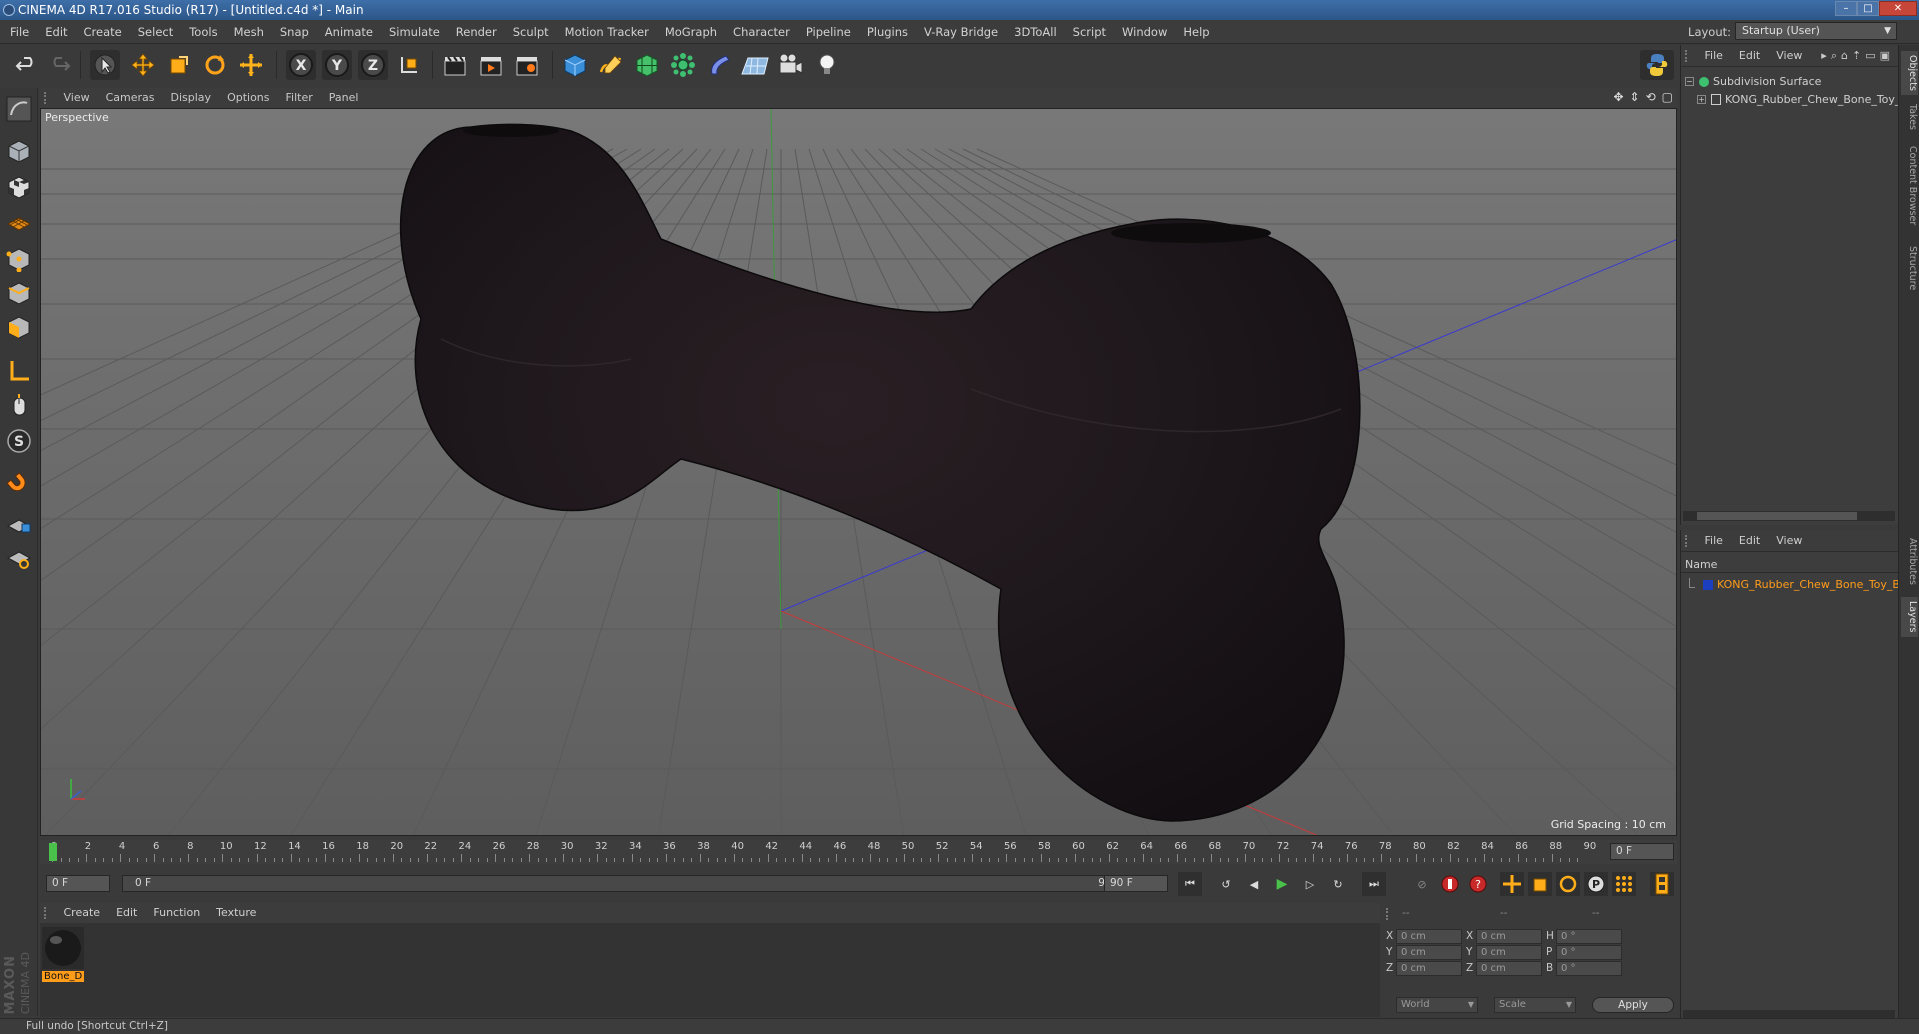  What do you see at coordinates (1836, 55) in the screenshot?
I see `search-icon: ⌕` at bounding box center [1836, 55].